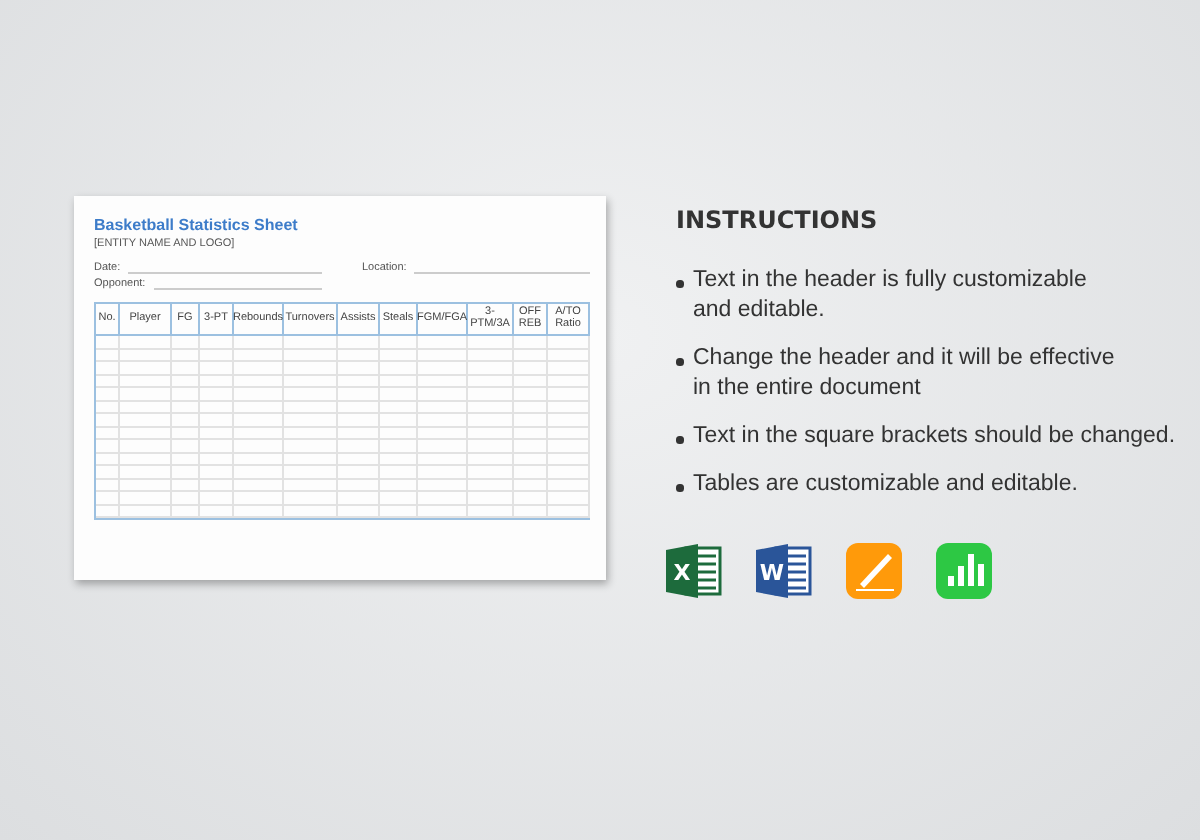 Image resolution: width=1200 pixels, height=840 pixels. I want to click on instruction-text: Change the header and it will be effective, so click(904, 359).